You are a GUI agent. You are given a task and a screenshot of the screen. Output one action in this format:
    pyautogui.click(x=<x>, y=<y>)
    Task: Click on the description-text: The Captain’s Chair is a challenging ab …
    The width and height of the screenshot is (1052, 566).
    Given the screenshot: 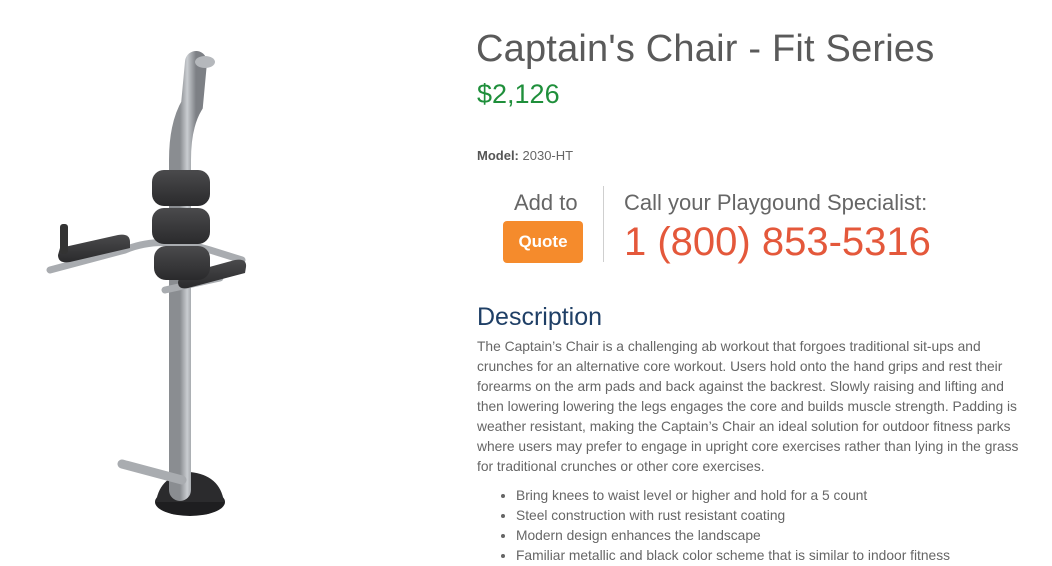 What is the action you would take?
    pyautogui.click(x=748, y=406)
    